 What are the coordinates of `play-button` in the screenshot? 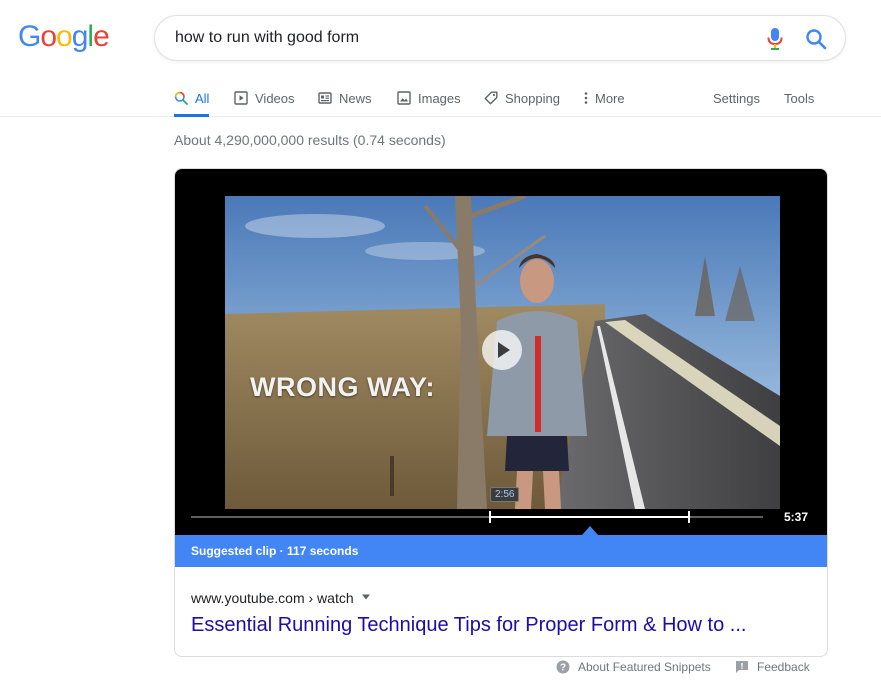 It's located at (502, 350).